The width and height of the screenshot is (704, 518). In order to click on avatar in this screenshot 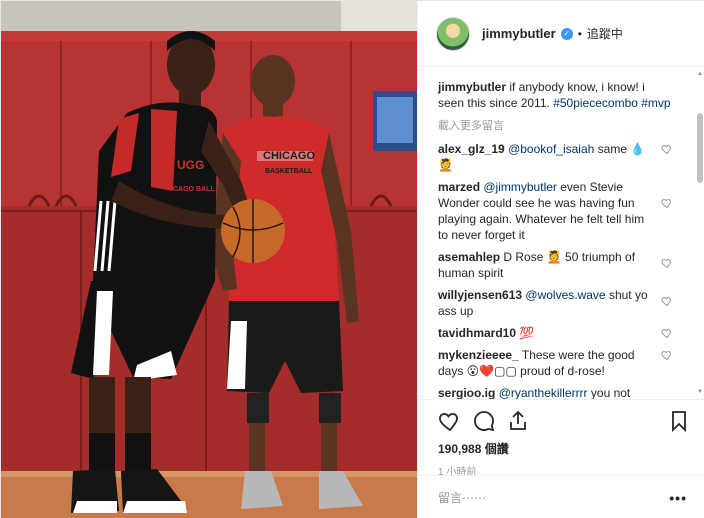, I will do `click(453, 33)`.